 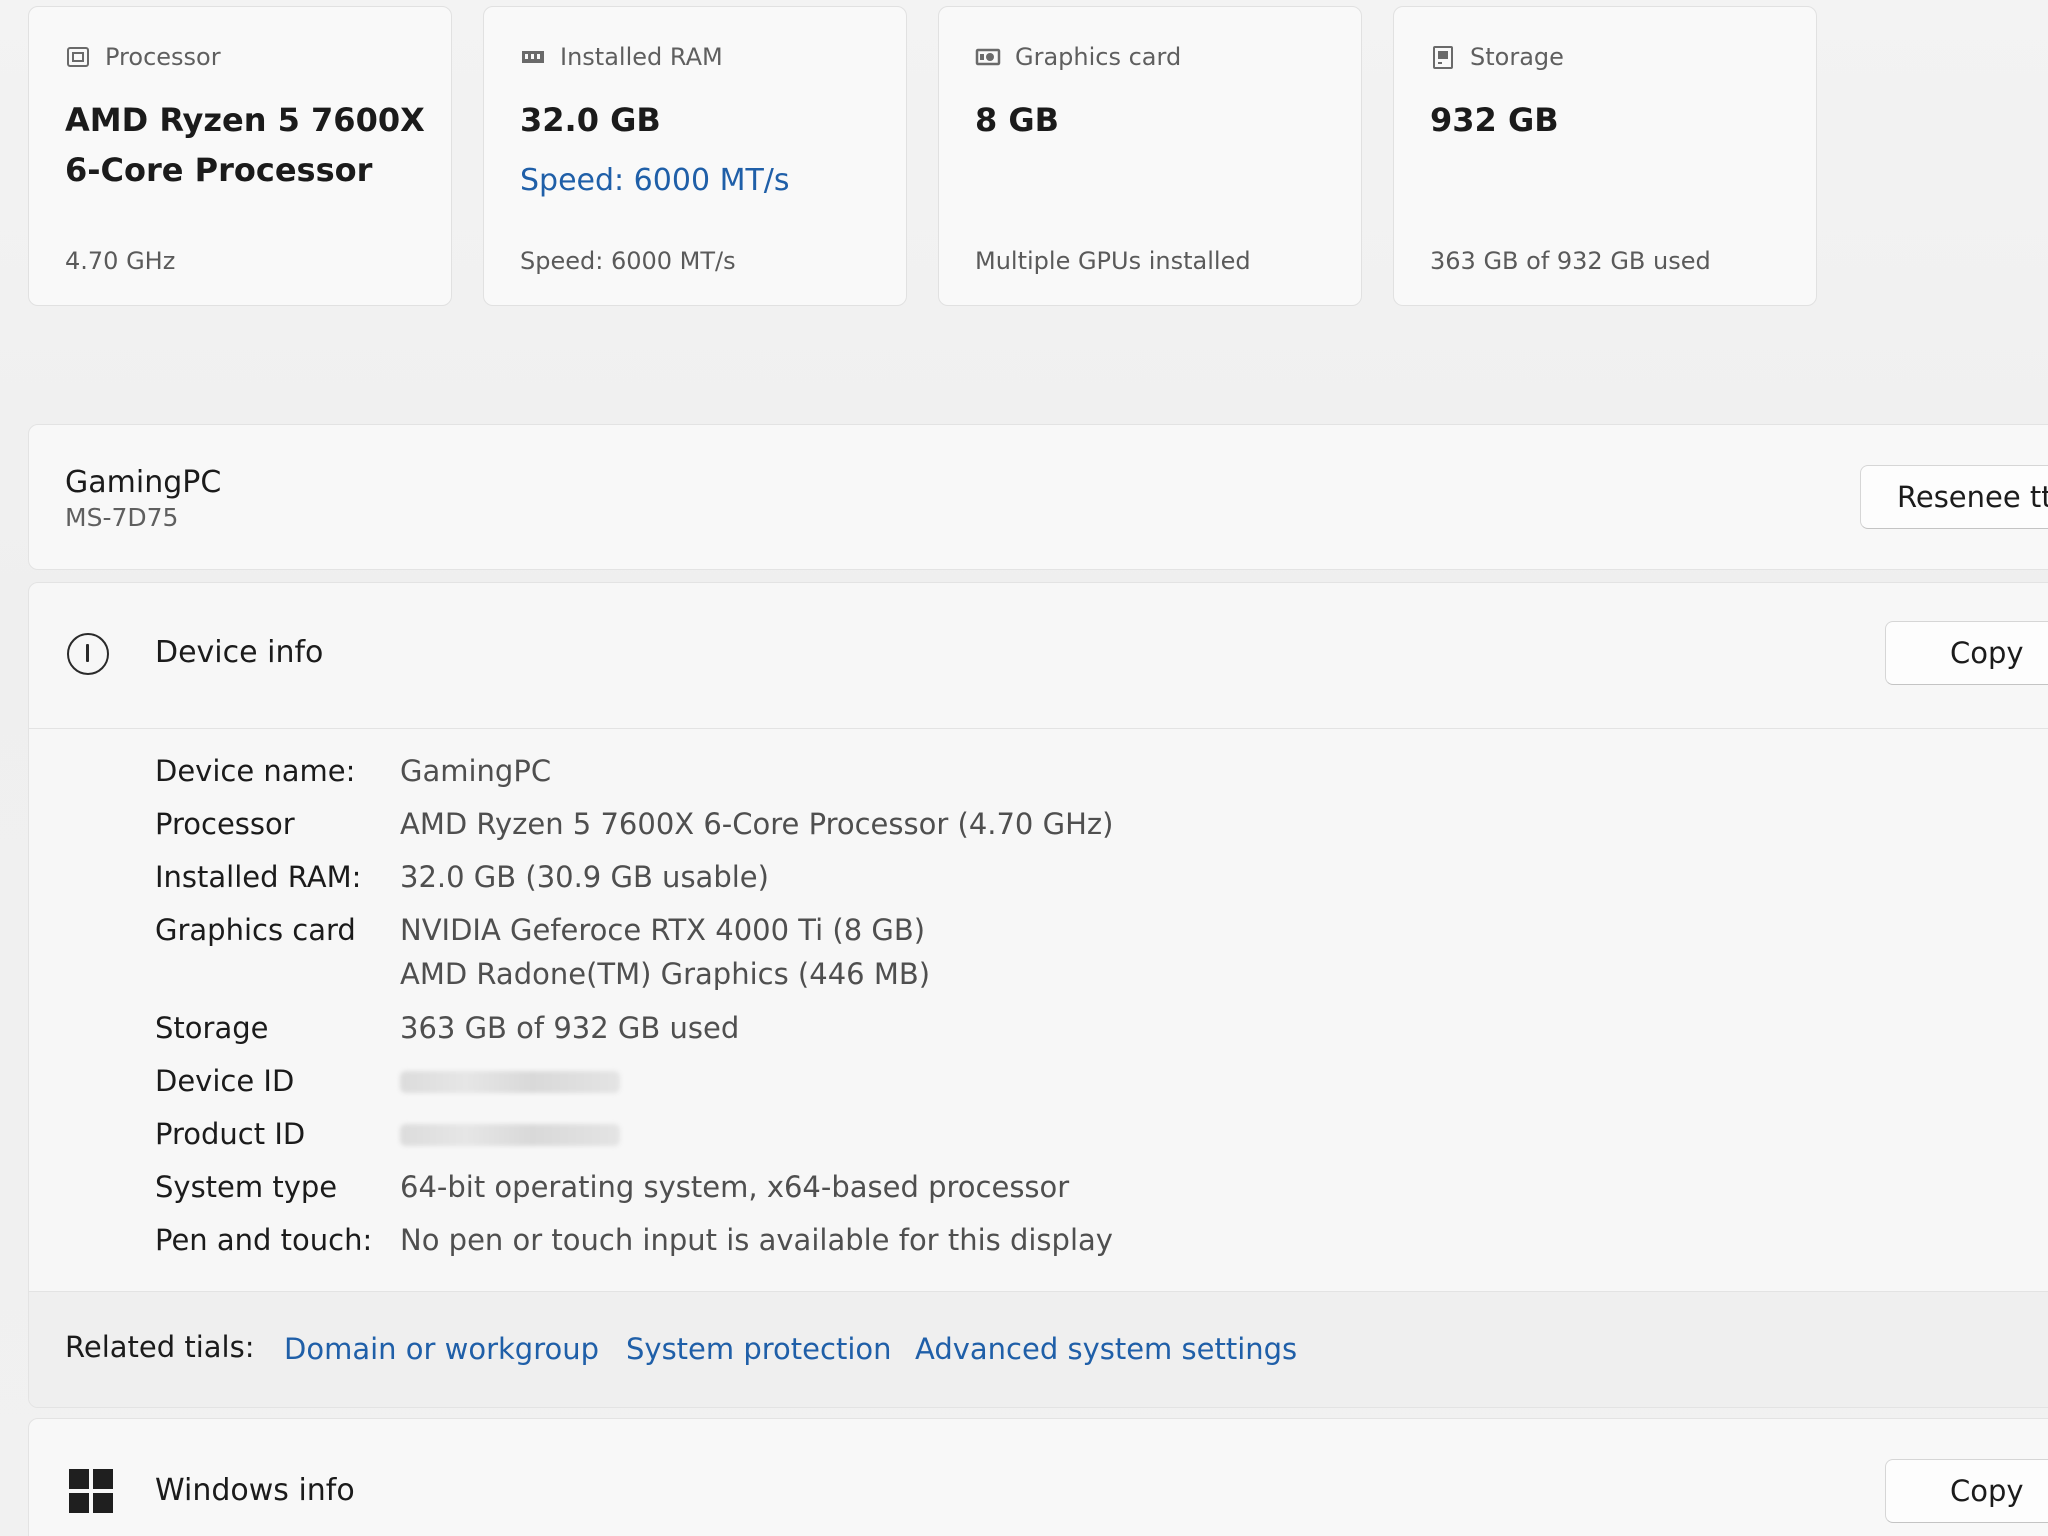 What do you see at coordinates (655, 180) in the screenshot?
I see `ram-speed-link: Speed: 6000 MT/s` at bounding box center [655, 180].